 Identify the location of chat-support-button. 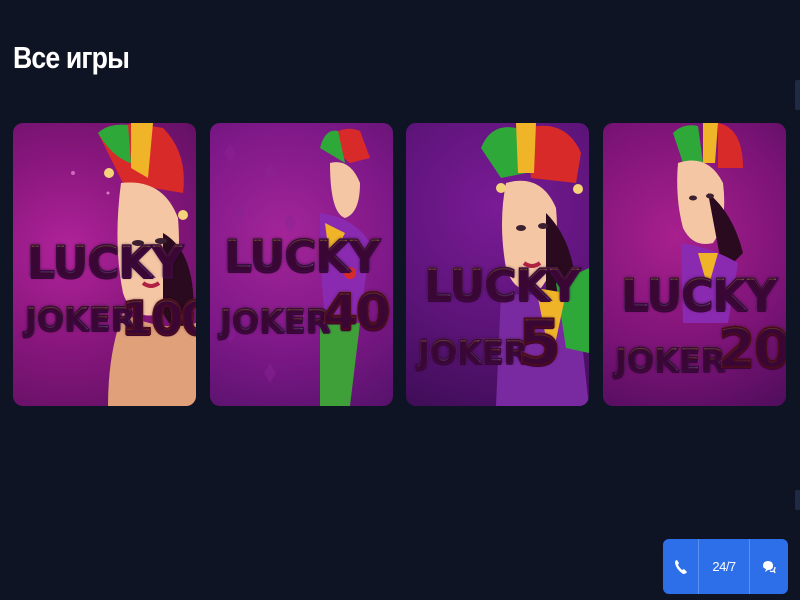
(769, 566).